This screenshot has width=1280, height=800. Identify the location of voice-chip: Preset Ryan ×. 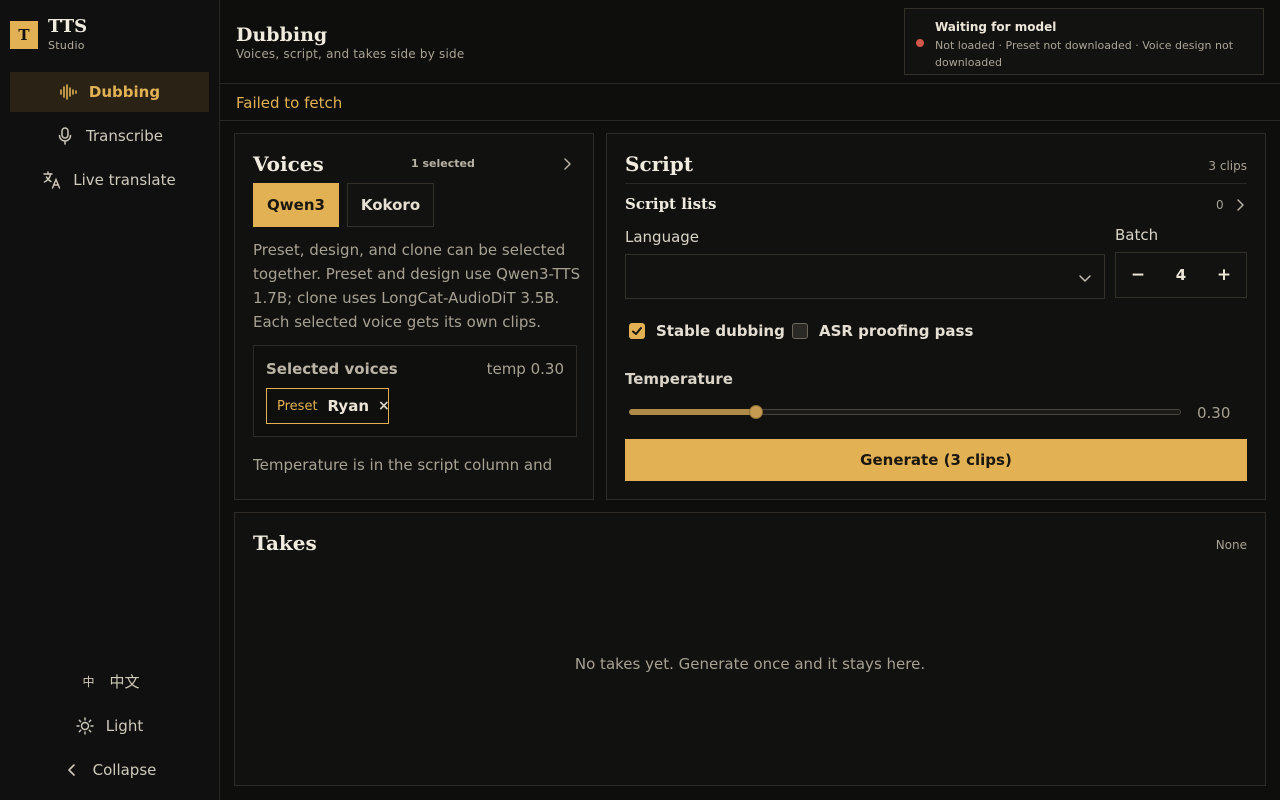
(328, 406).